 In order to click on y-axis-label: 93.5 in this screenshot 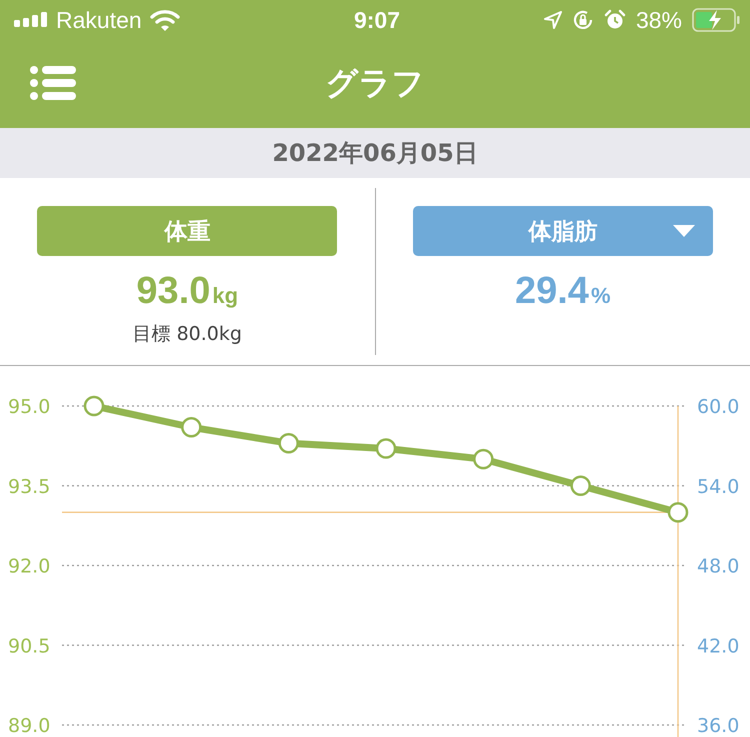, I will do `click(29, 487)`.